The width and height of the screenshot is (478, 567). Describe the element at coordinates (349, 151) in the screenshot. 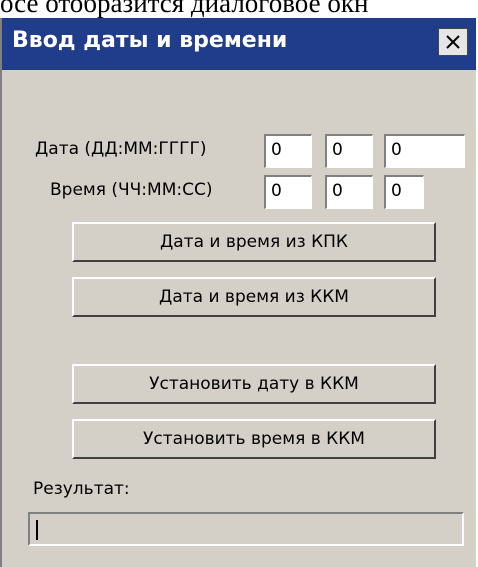

I see `month-field: 0` at that location.